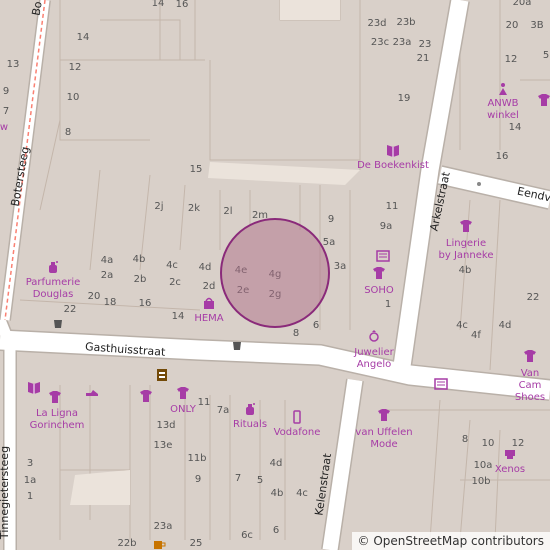 This screenshot has width=550, height=550. I want to click on attribution: © OpenStreetMap contributors, so click(450, 541).